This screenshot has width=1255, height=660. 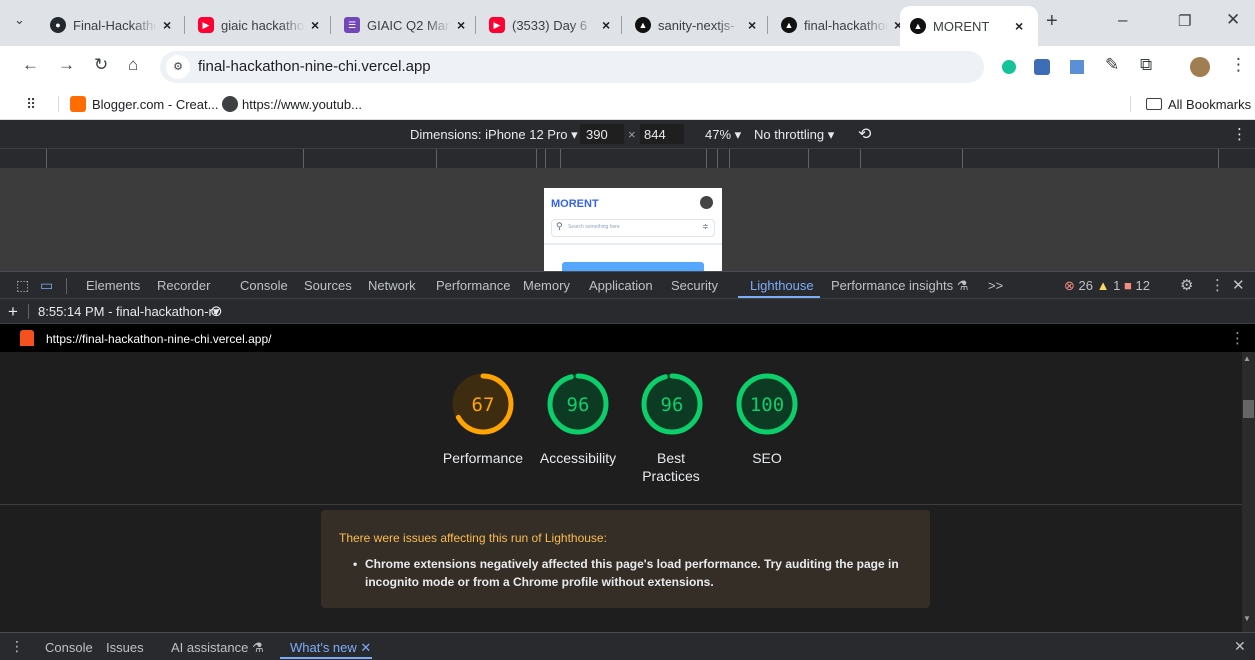 What do you see at coordinates (705, 226) in the screenshot?
I see `filter-icon: ≑` at bounding box center [705, 226].